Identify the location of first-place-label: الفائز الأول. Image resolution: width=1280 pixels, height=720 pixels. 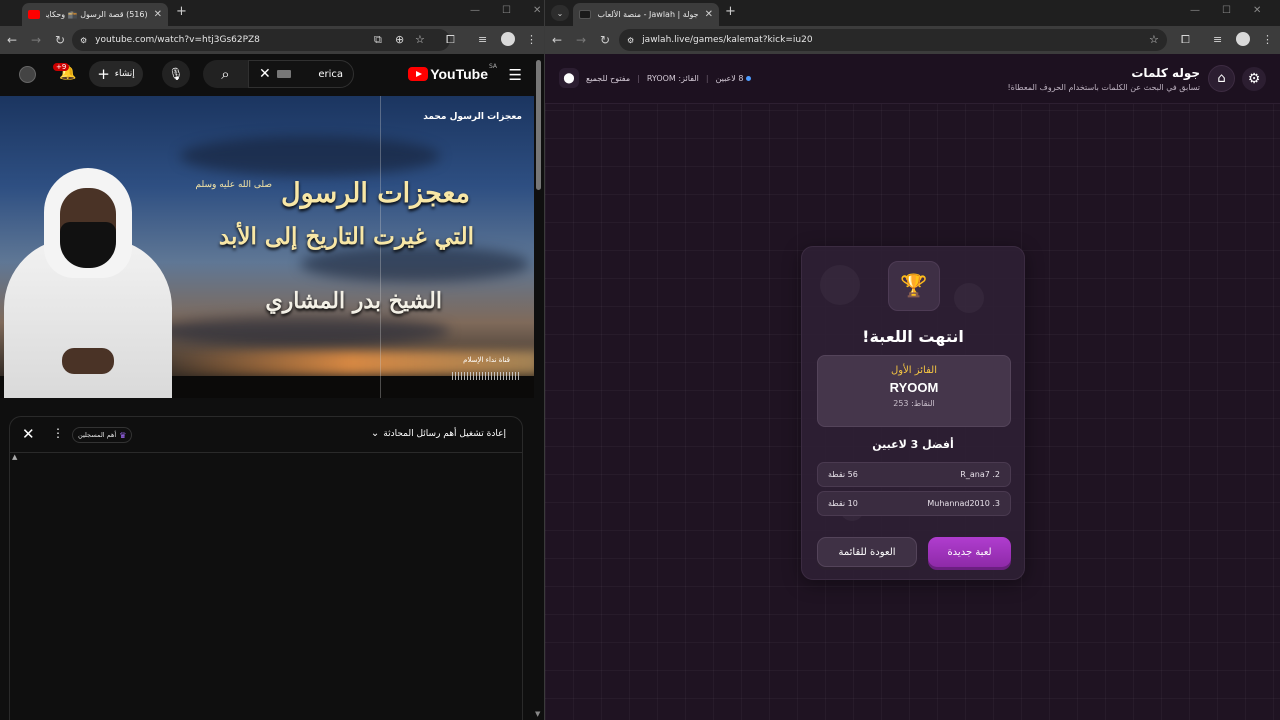
(914, 370).